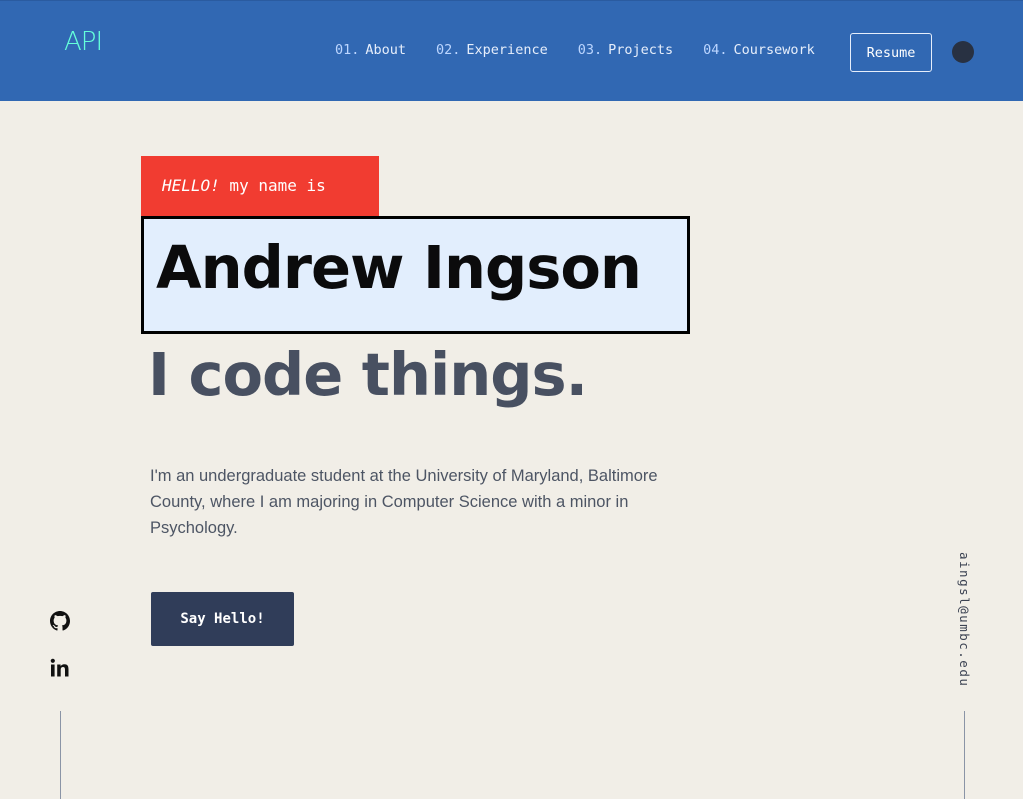  I want to click on nav-link-experience: 02. Experience, so click(492, 50).